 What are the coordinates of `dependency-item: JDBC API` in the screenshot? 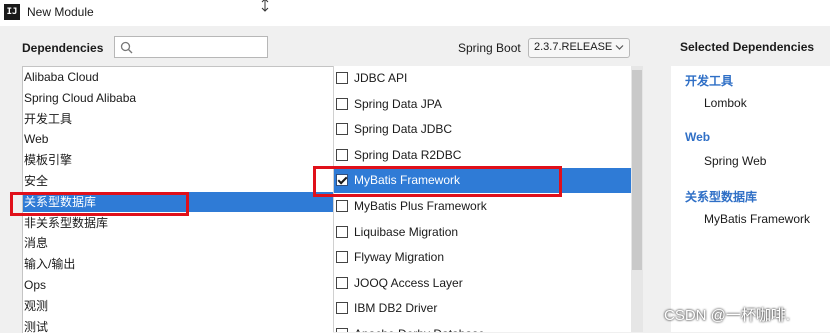 It's located at (483, 78).